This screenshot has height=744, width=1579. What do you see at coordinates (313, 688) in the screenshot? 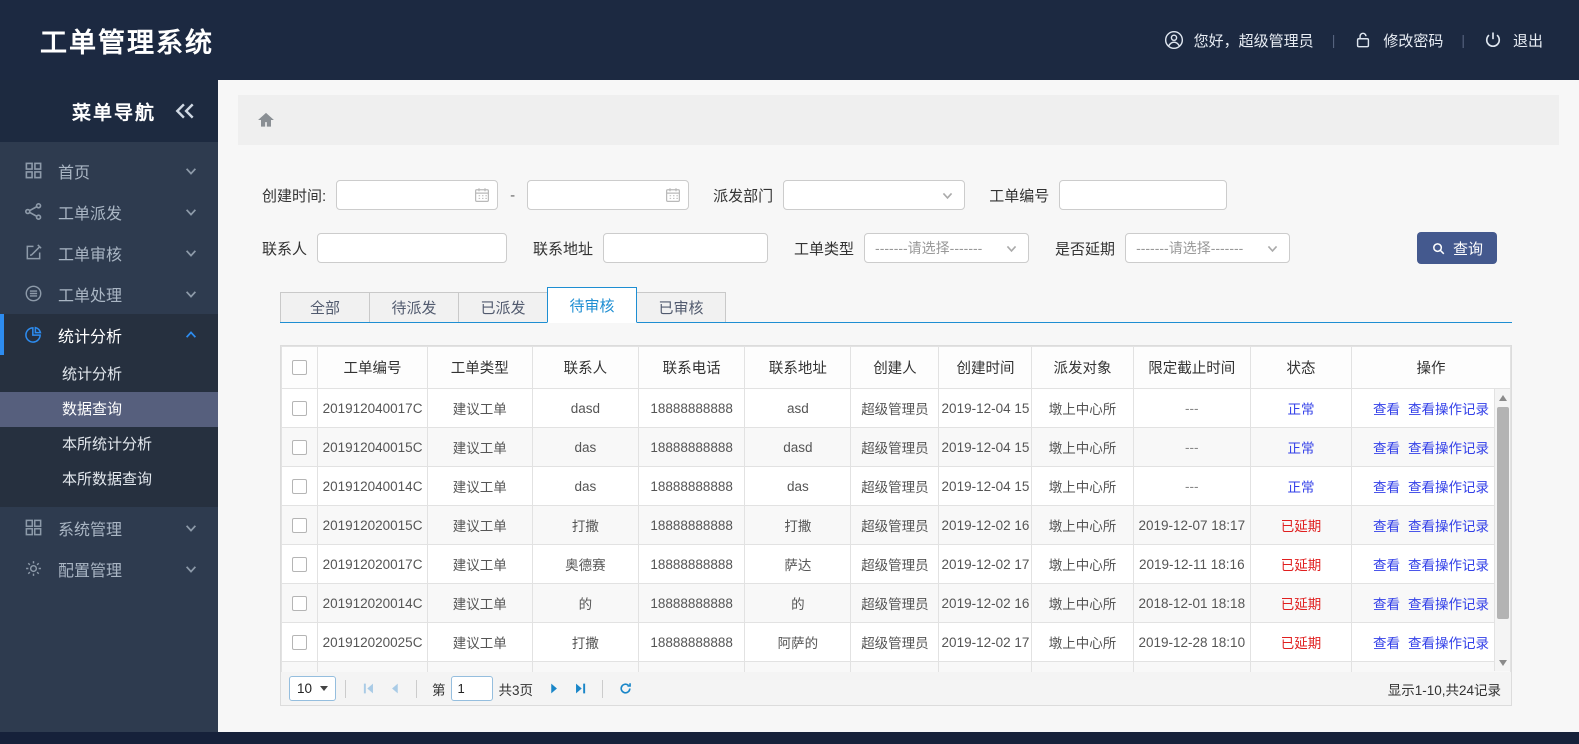
I see `page-size-select: 10` at bounding box center [313, 688].